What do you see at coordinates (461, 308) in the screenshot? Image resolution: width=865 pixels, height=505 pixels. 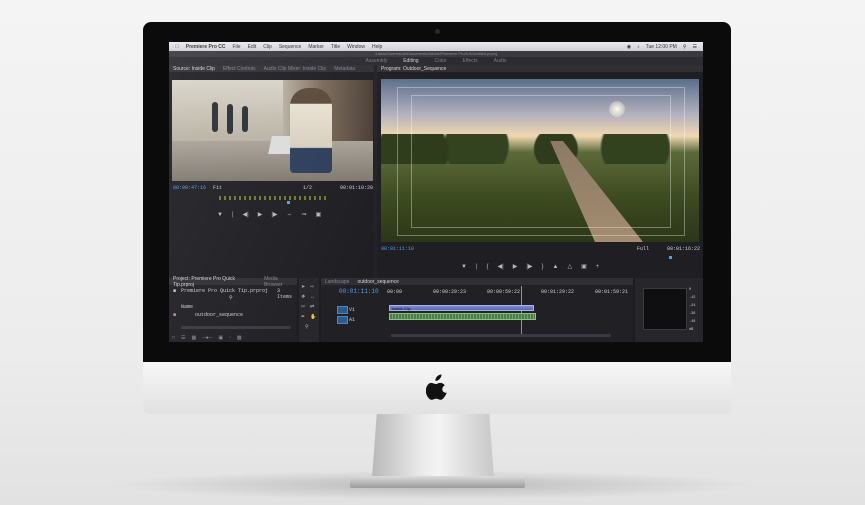 I see `video-clip: Inside Clip` at bounding box center [461, 308].